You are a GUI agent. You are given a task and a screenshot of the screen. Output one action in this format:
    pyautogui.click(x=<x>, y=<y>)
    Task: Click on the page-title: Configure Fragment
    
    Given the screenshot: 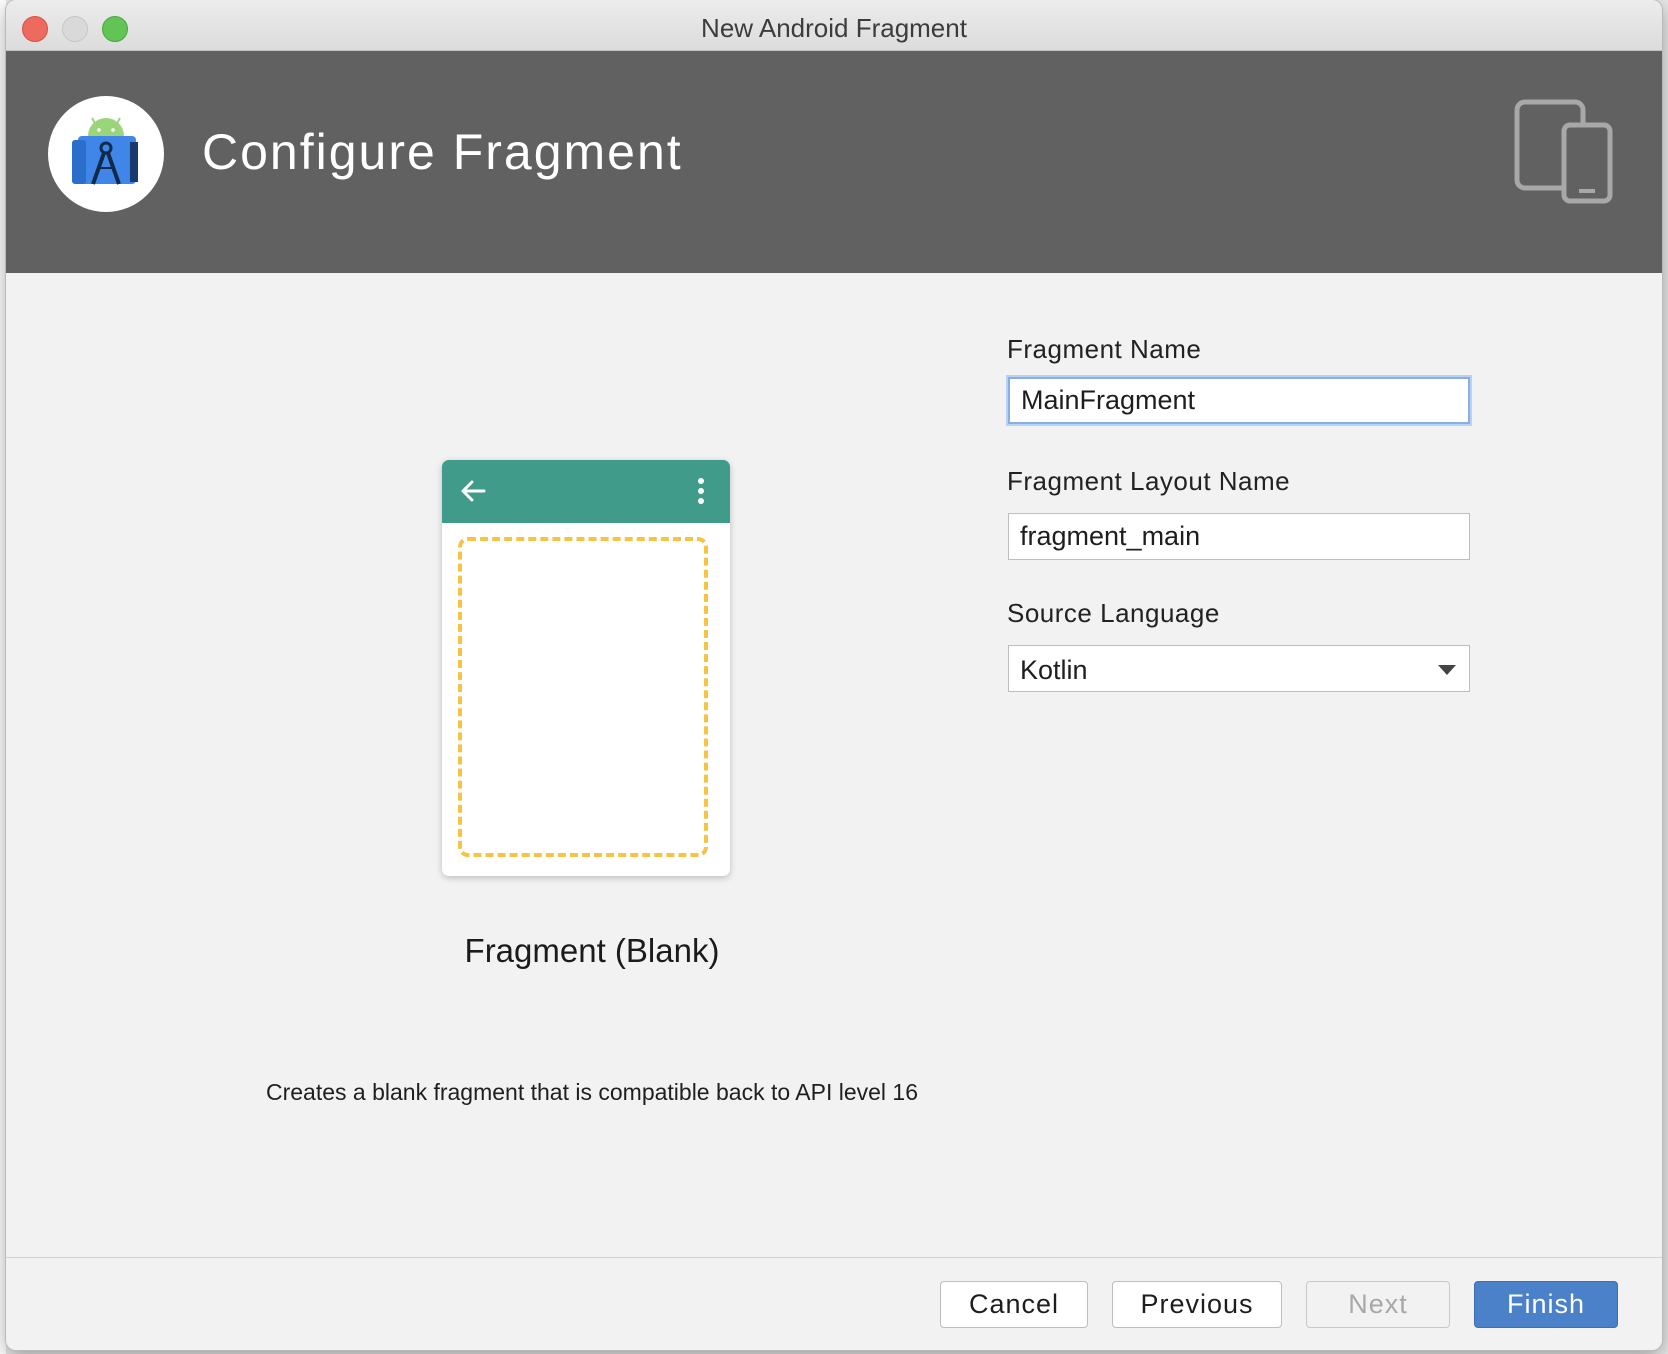 What is the action you would take?
    pyautogui.click(x=442, y=152)
    